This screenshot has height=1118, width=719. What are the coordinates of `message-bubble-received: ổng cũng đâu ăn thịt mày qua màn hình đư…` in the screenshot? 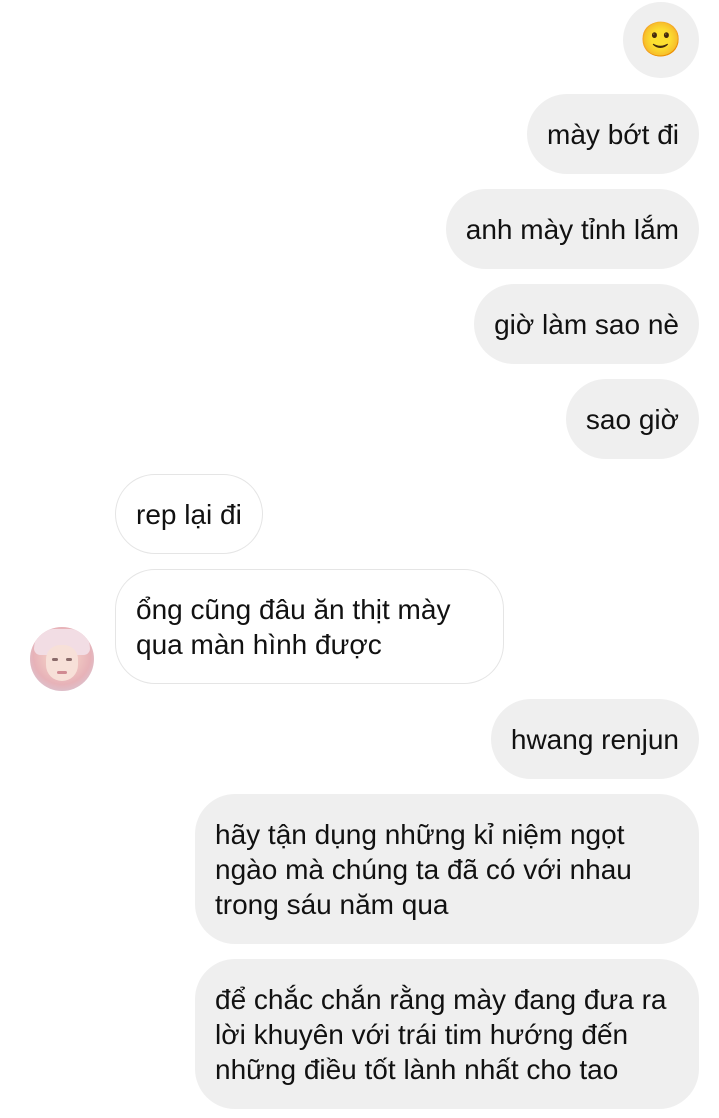 It's located at (309, 626).